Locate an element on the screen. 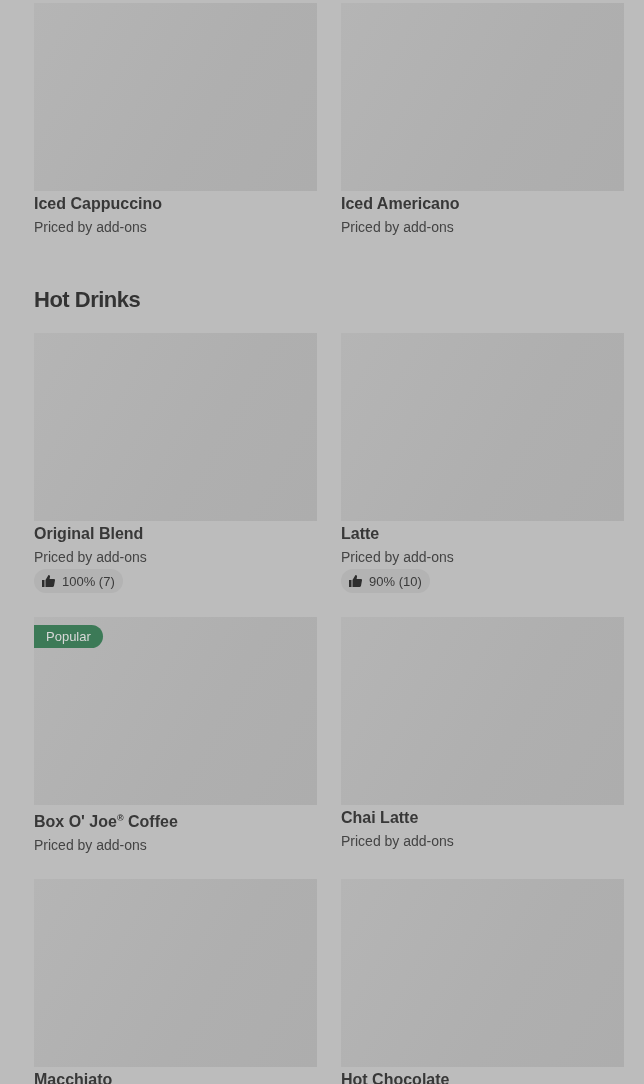 The width and height of the screenshot is (644, 1084). item-name: Latte is located at coordinates (482, 534).